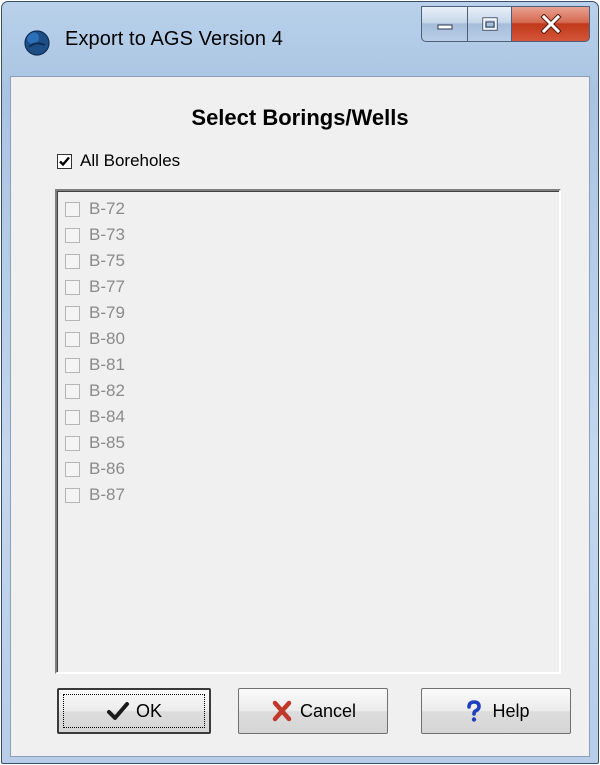 The height and width of the screenshot is (765, 600). I want to click on borehole-label: B-87, so click(107, 494).